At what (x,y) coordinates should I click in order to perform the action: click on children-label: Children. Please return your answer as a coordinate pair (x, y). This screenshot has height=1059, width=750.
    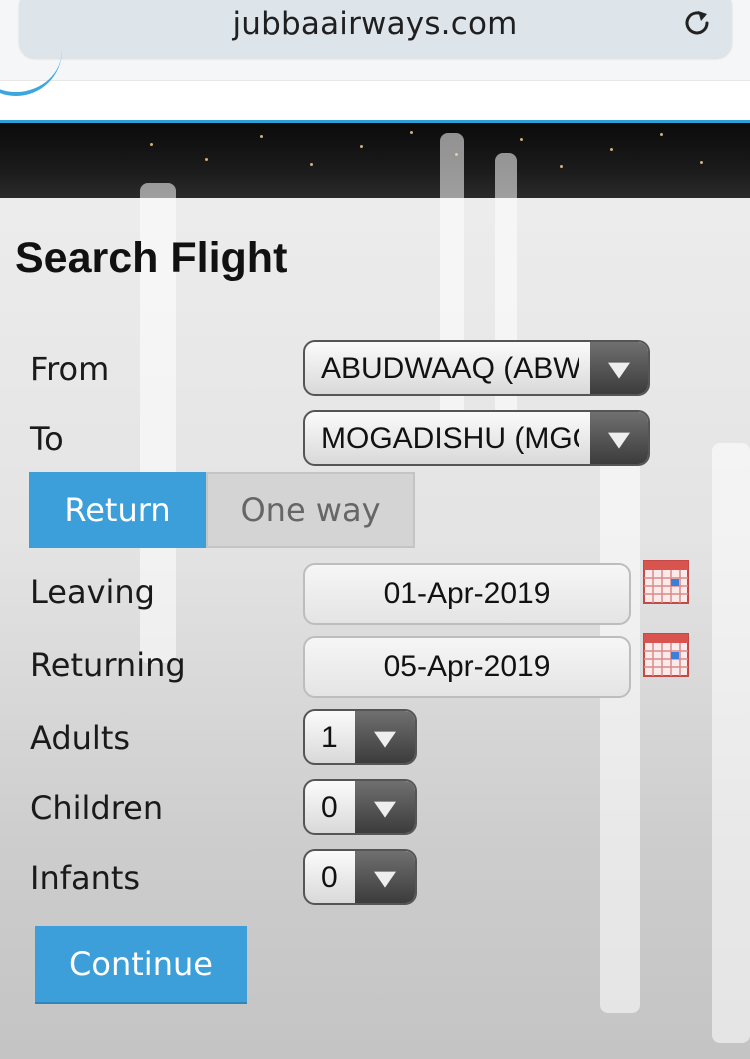
    Looking at the image, I should click on (97, 808).